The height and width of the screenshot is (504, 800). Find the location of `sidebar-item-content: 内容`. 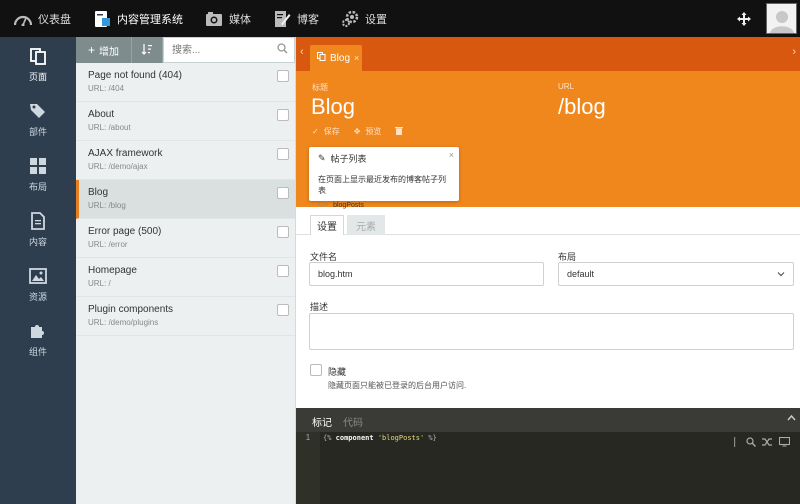

sidebar-item-content: 内容 is located at coordinates (38, 229).